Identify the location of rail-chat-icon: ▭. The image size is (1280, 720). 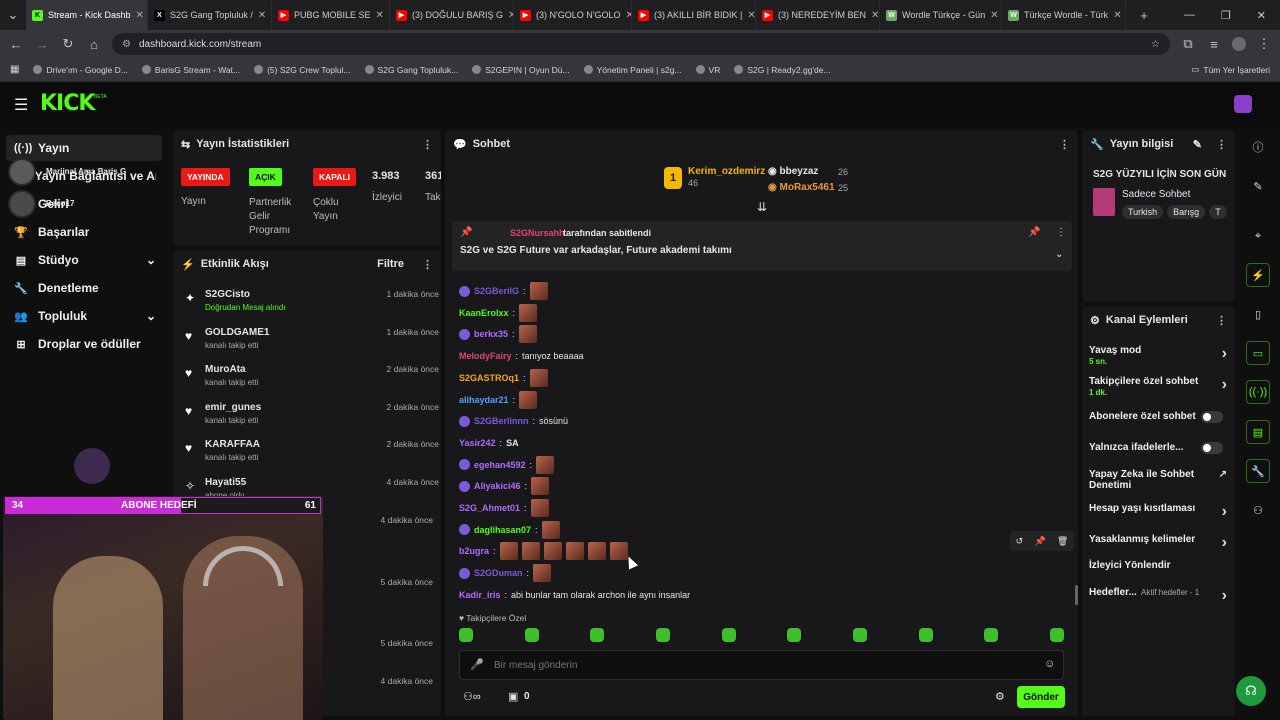
(1258, 353).